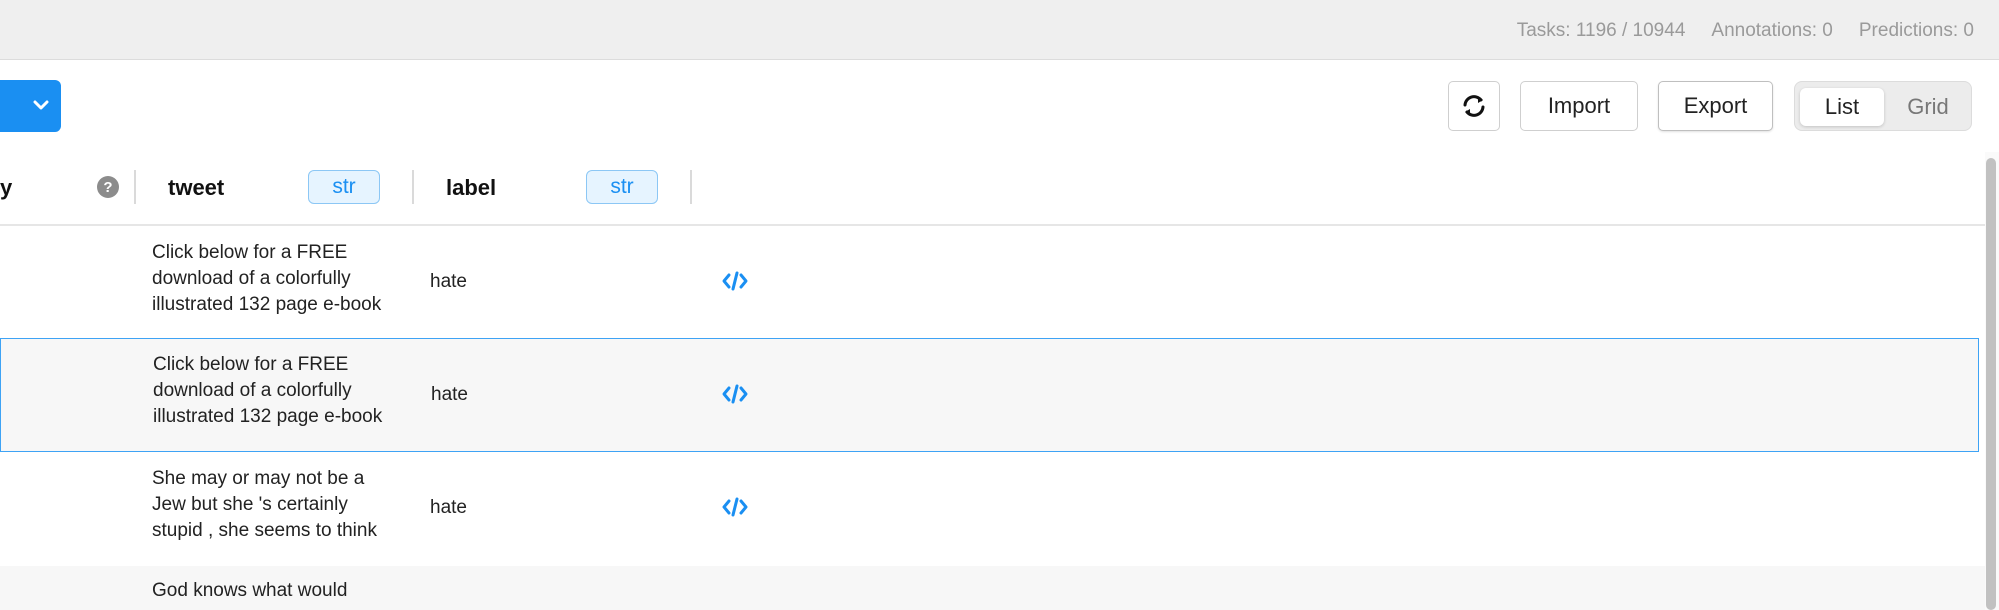  What do you see at coordinates (250, 590) in the screenshot?
I see `tweet-cell: God knows what would` at bounding box center [250, 590].